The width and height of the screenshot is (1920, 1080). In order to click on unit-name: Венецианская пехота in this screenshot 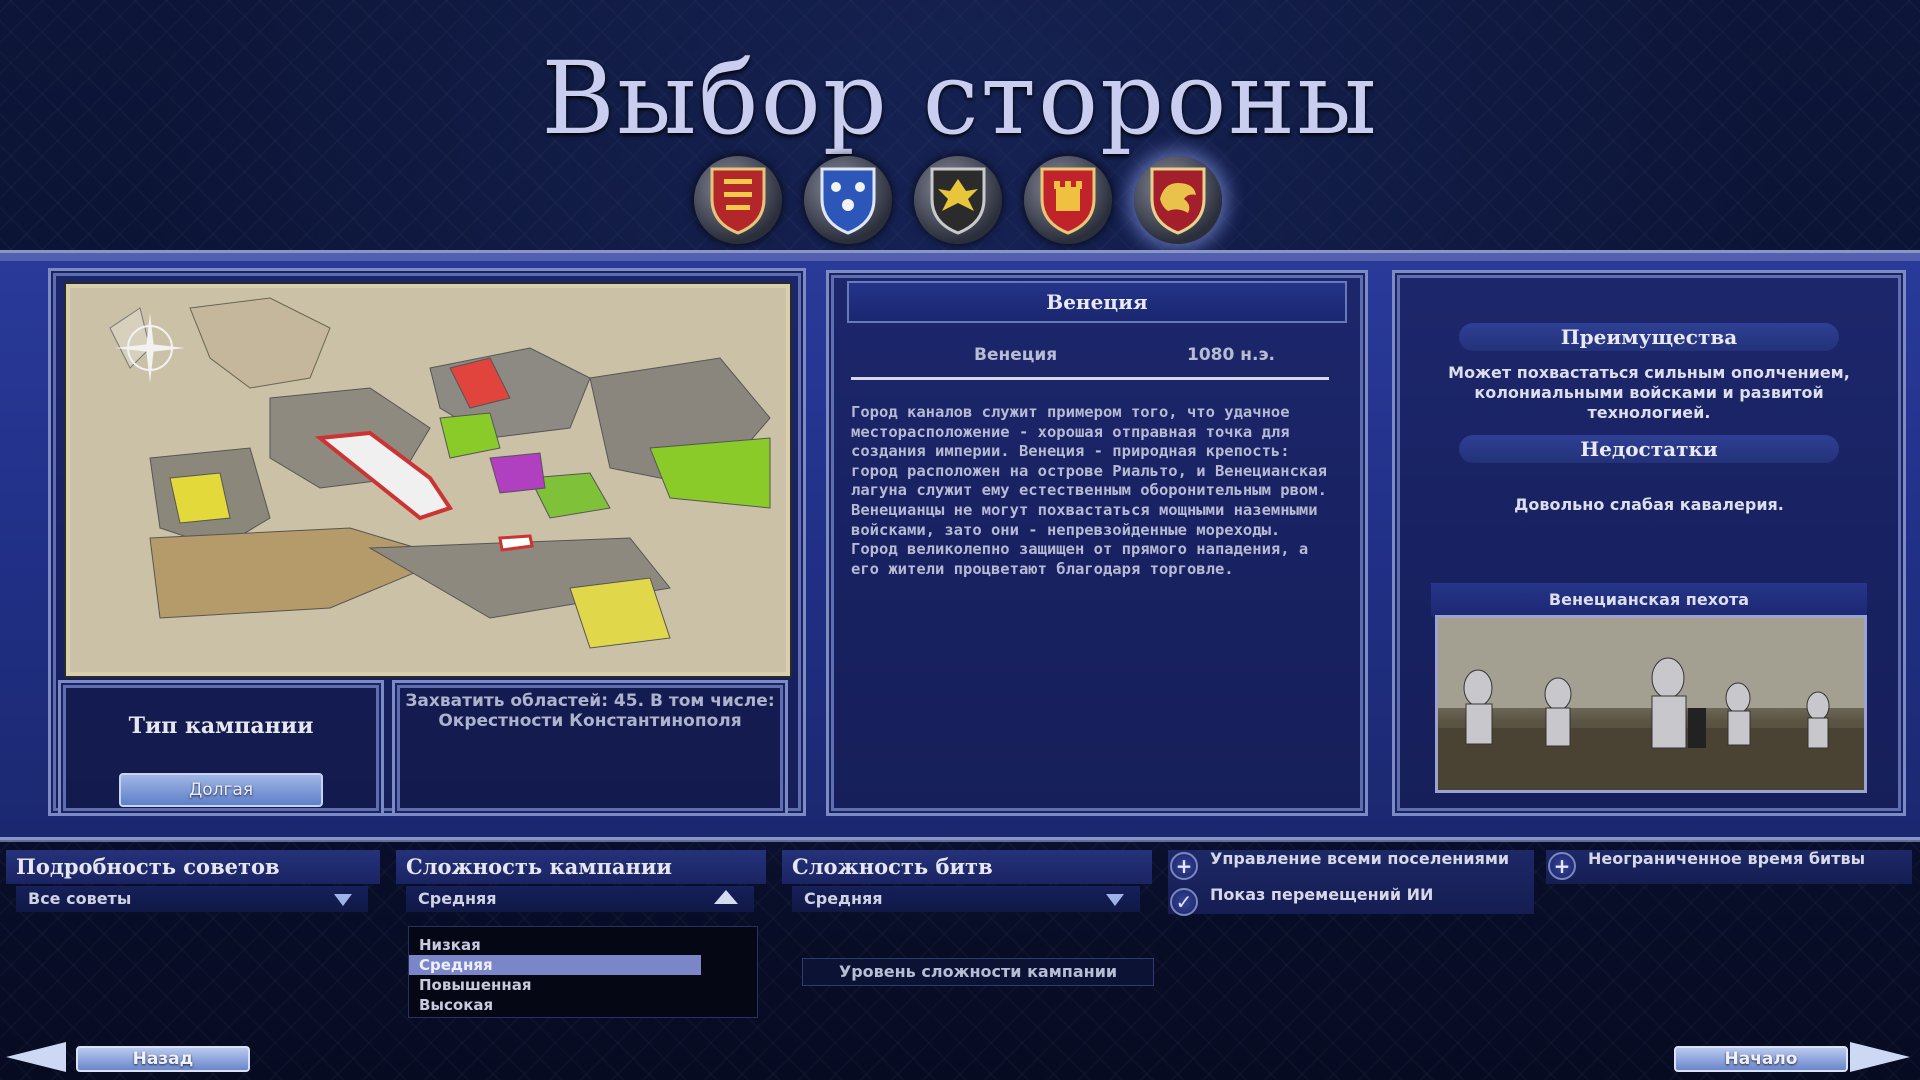, I will do `click(1649, 600)`.